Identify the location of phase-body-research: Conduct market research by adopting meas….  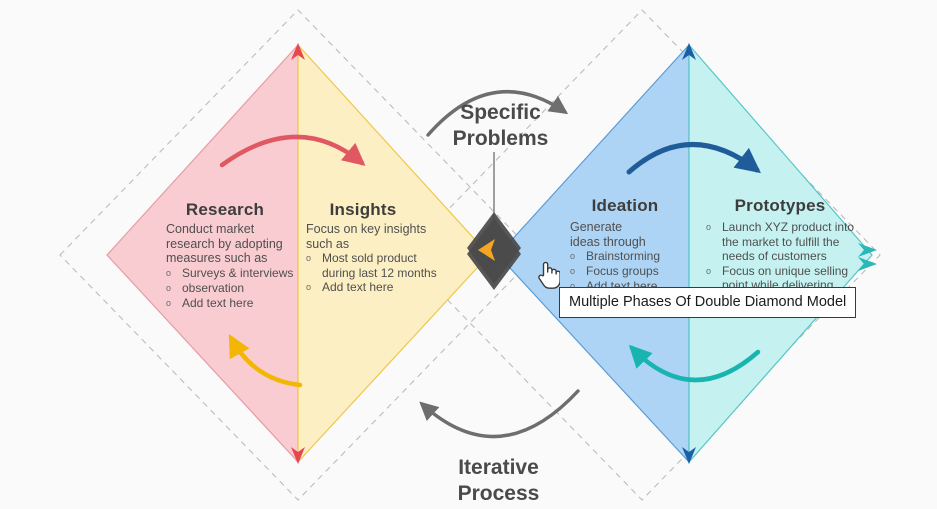
(241, 266).